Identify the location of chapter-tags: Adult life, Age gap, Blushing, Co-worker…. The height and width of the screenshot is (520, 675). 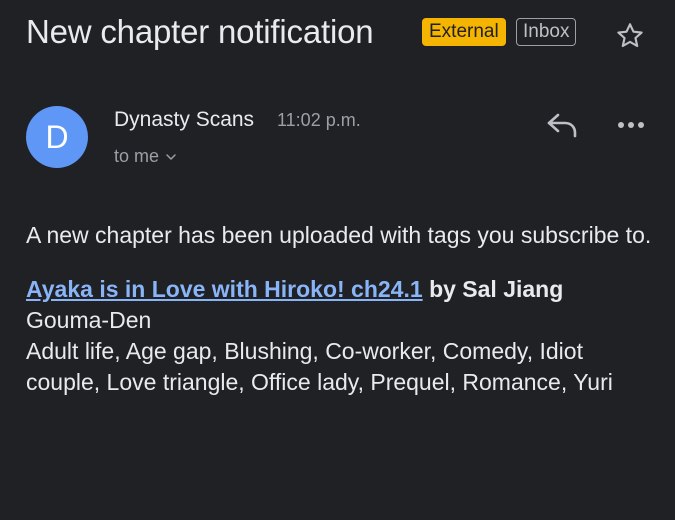
(319, 366).